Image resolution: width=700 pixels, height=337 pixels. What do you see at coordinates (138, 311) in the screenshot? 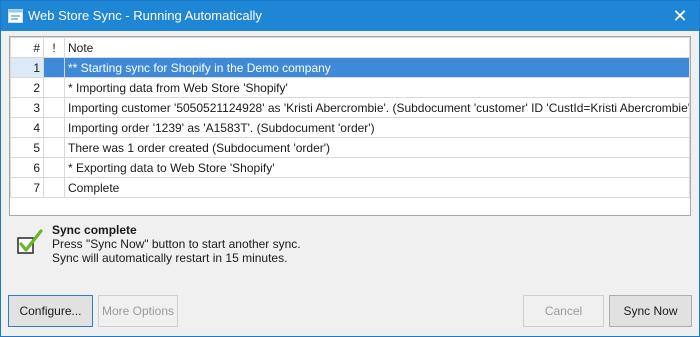
I see `more-options-button: More Options` at bounding box center [138, 311].